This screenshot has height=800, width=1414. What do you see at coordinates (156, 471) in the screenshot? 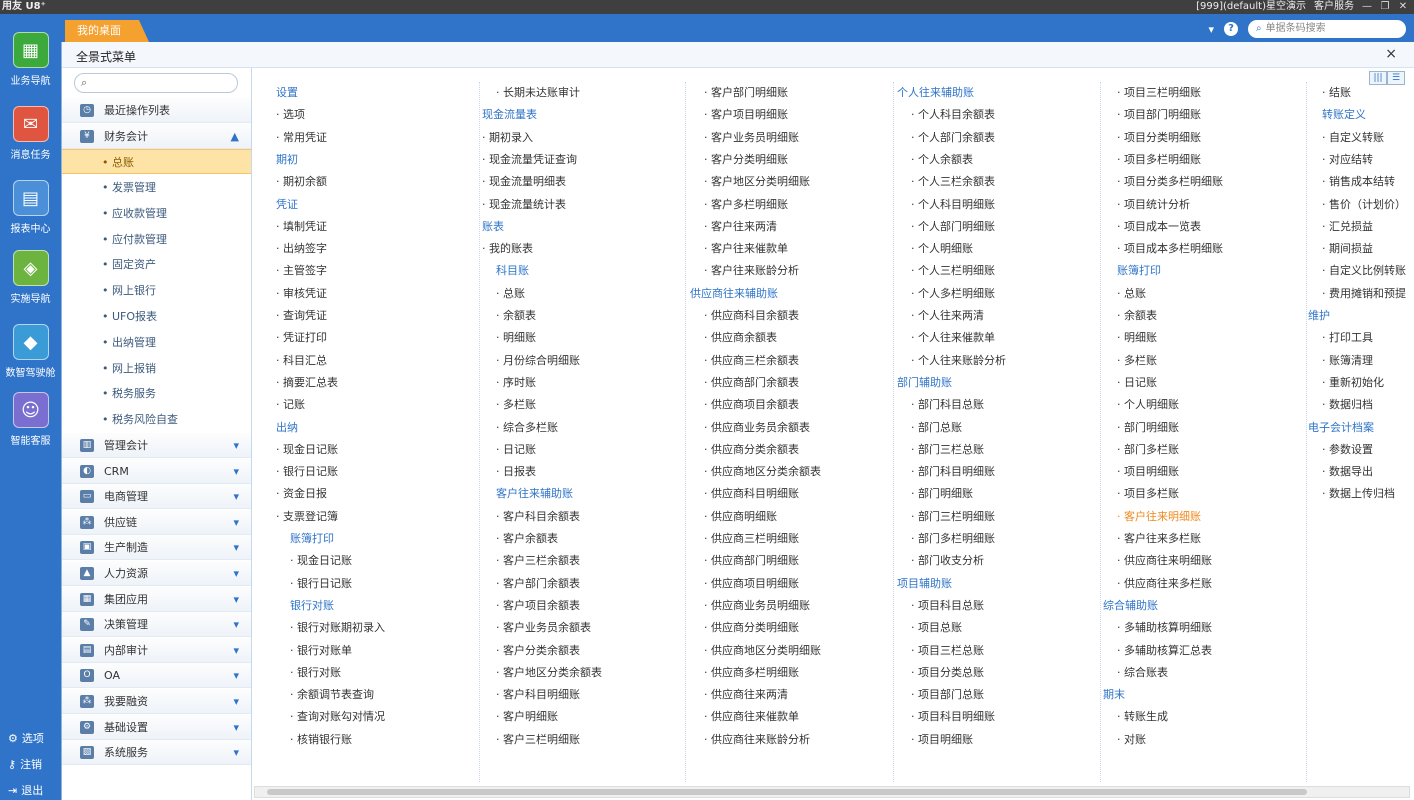
I see `sidebar-module: ◐ CRM ▾` at bounding box center [156, 471].